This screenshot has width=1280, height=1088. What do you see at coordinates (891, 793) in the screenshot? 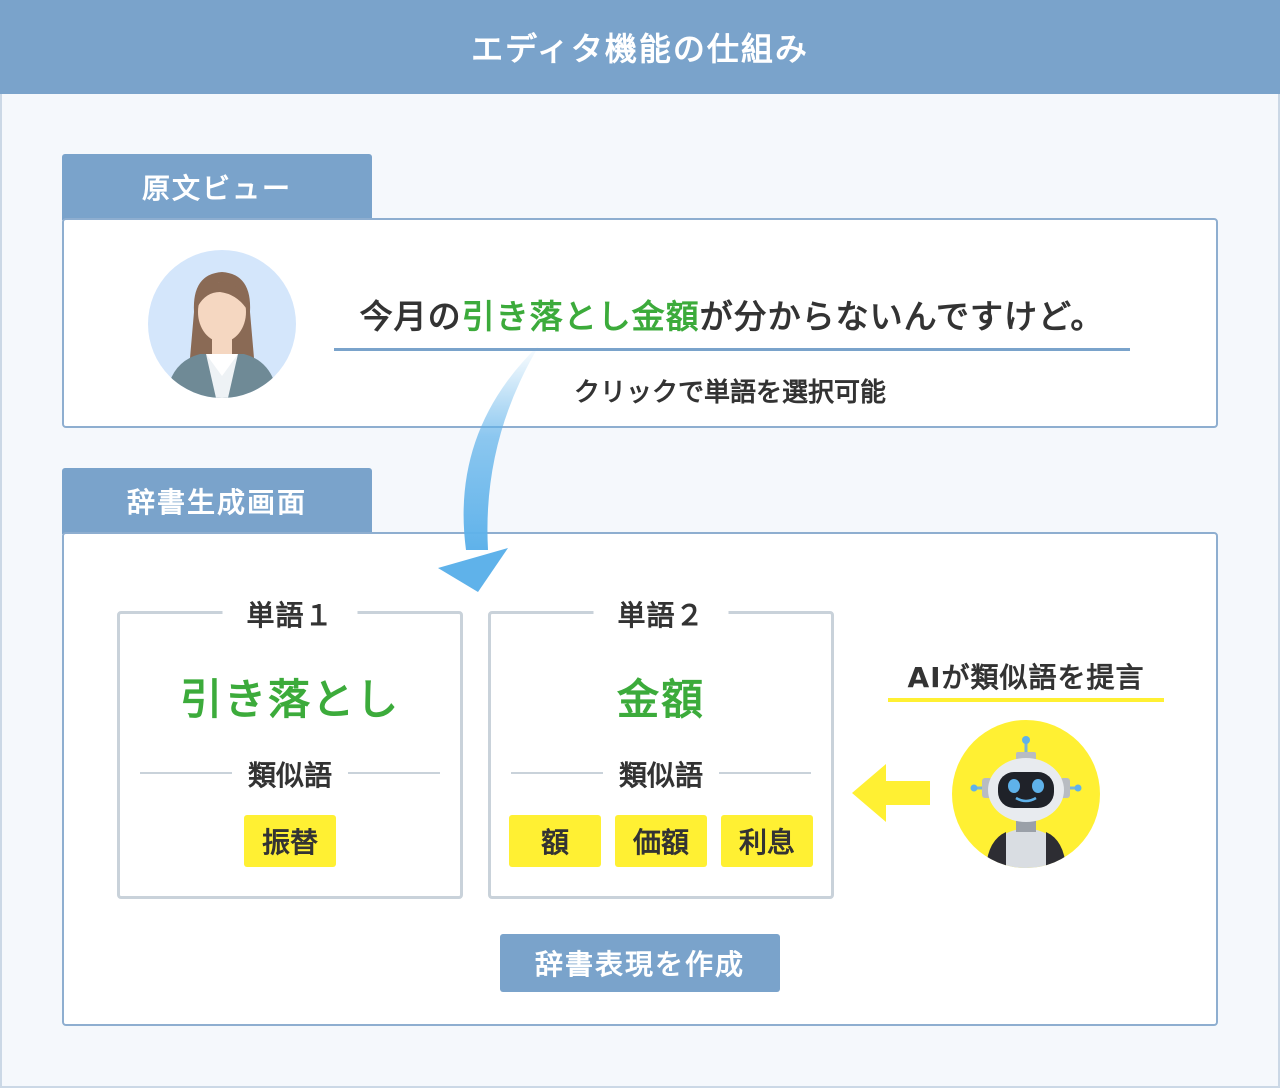
I see `arrow-left-icon` at bounding box center [891, 793].